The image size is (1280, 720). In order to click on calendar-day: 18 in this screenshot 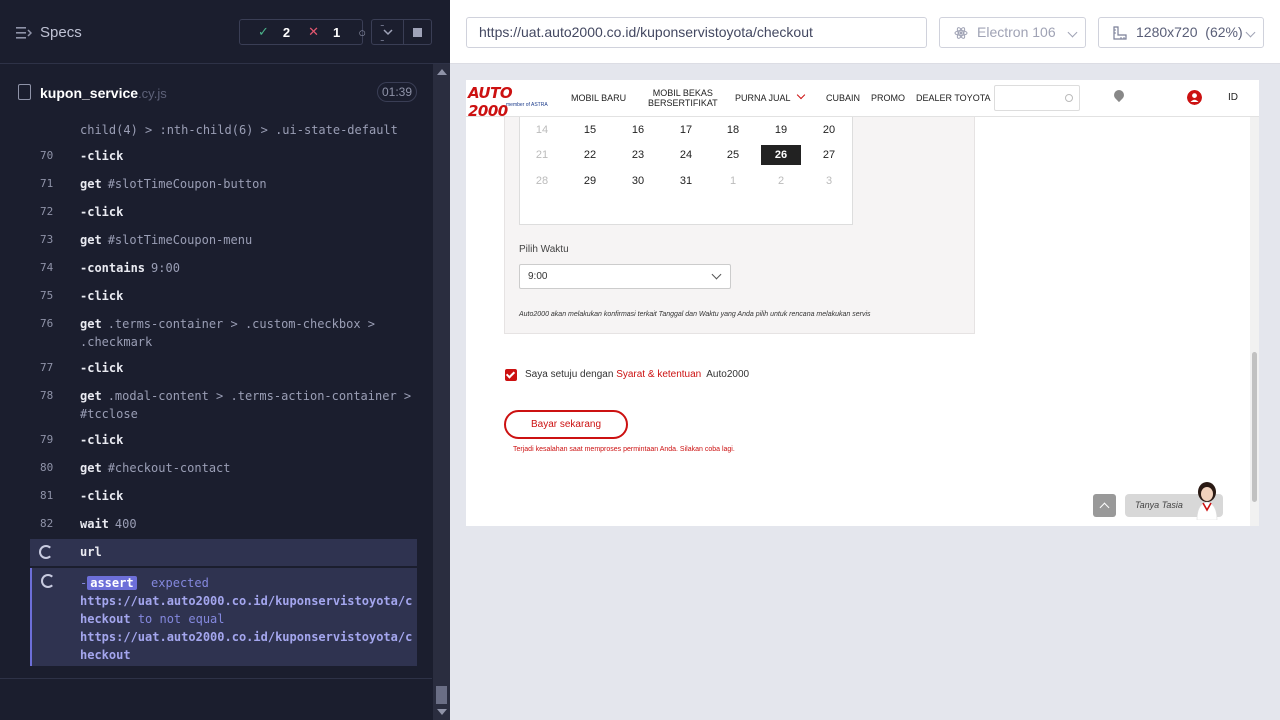, I will do `click(733, 130)`.